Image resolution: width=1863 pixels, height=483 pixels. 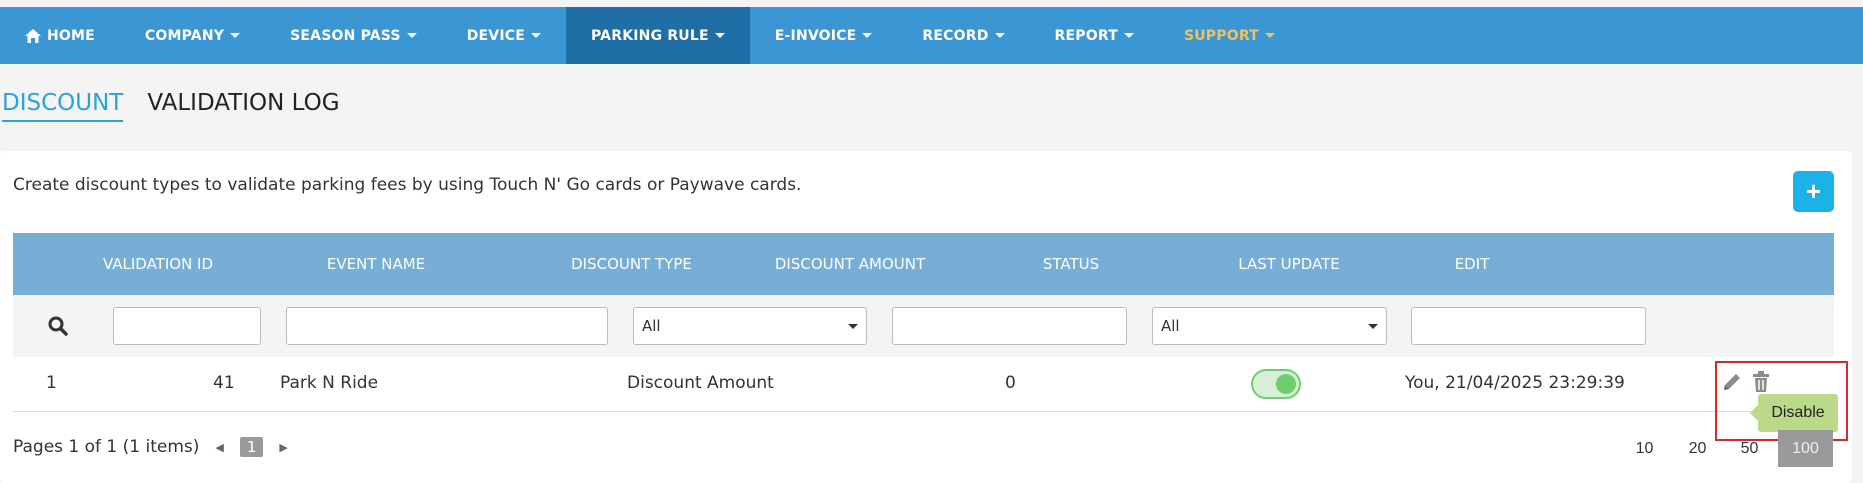 What do you see at coordinates (1813, 191) in the screenshot?
I see `add-discount-button: +` at bounding box center [1813, 191].